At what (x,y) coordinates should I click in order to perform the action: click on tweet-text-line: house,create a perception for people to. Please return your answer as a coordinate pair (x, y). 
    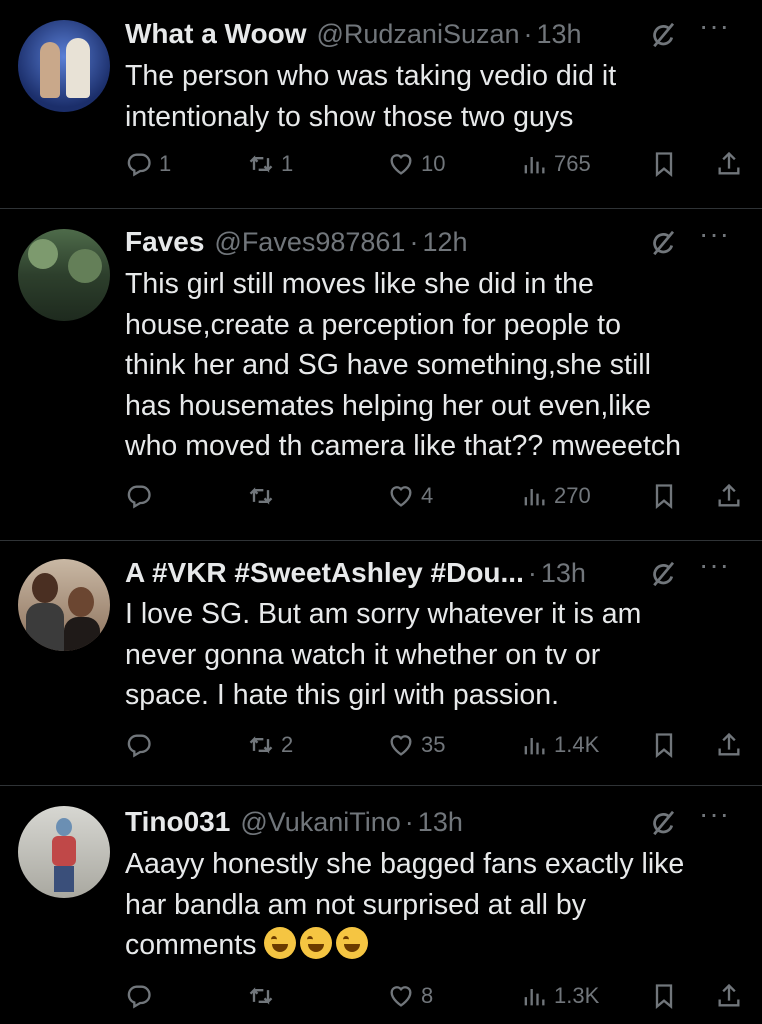
    Looking at the image, I should click on (373, 324).